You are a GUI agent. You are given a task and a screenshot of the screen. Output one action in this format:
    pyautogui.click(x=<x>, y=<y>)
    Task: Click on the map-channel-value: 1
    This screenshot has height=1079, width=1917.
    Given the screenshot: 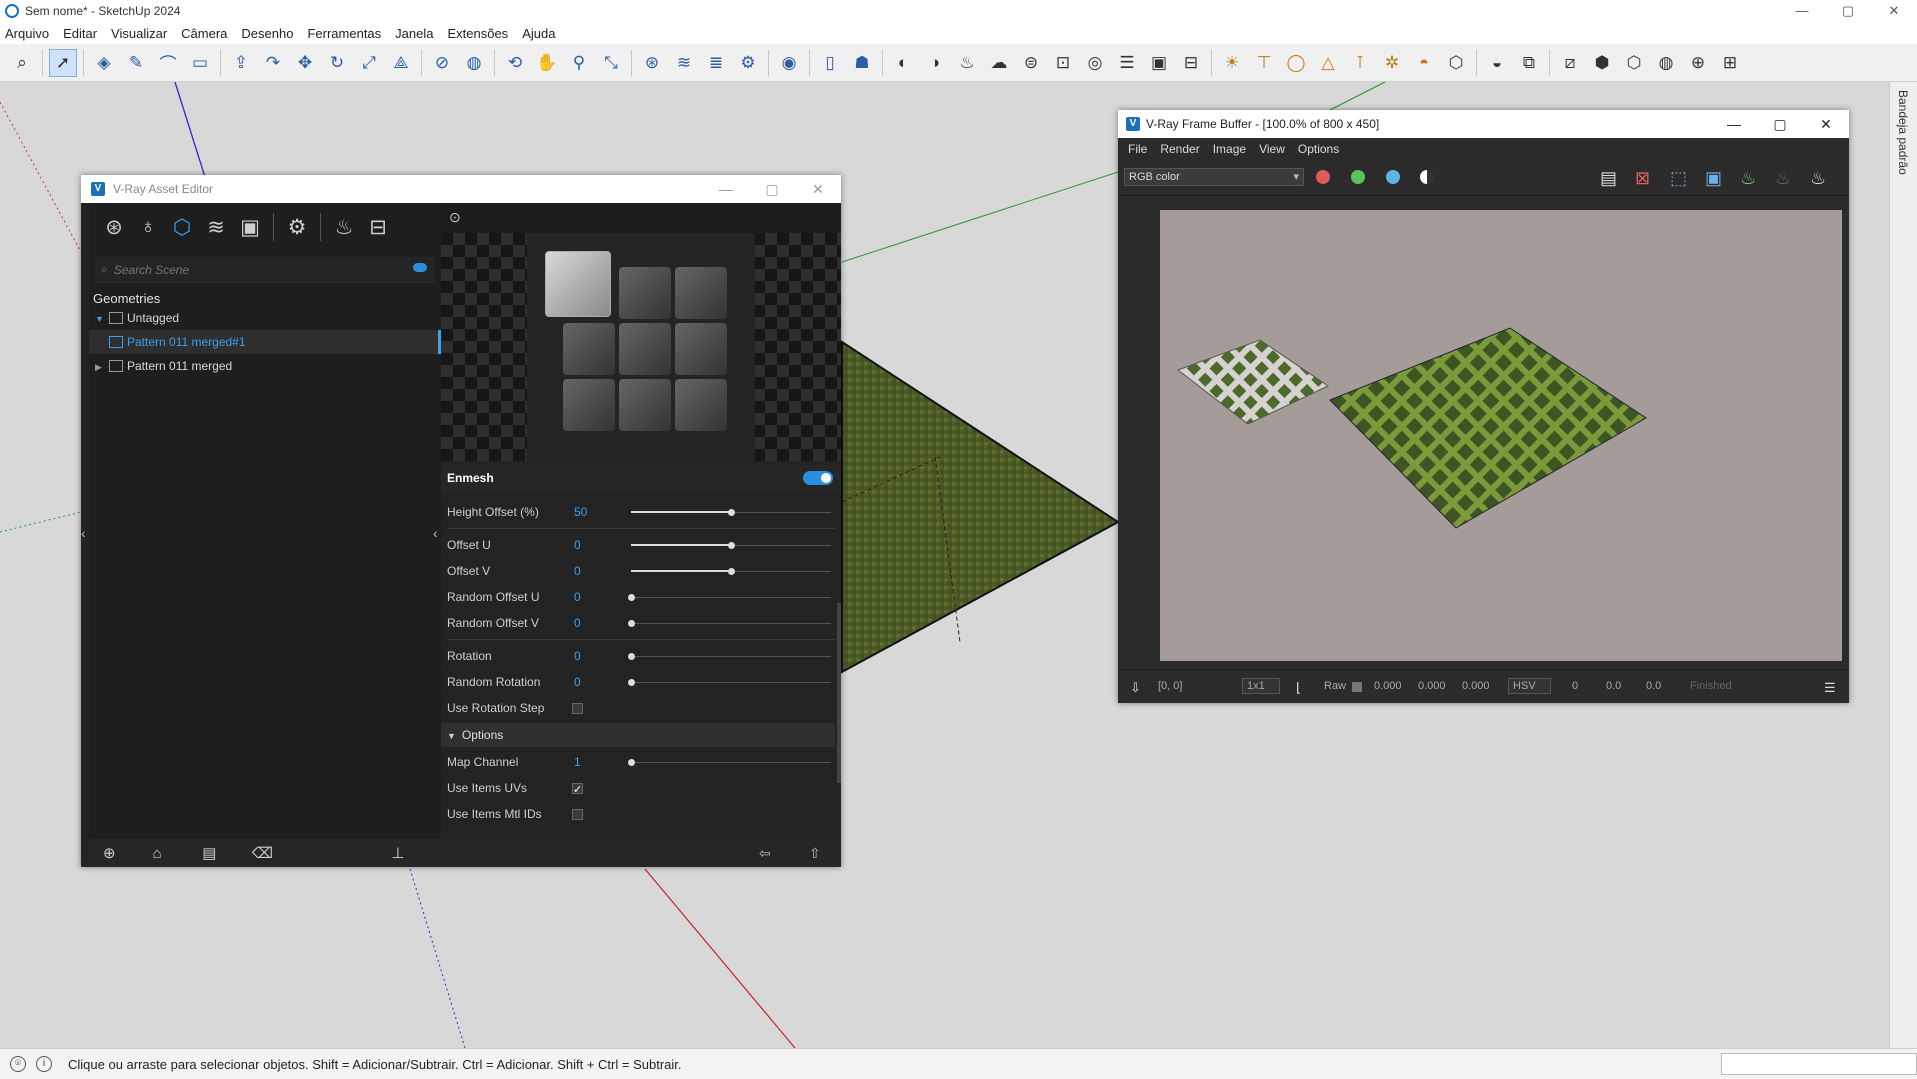 What is the action you would take?
    pyautogui.click(x=577, y=762)
    